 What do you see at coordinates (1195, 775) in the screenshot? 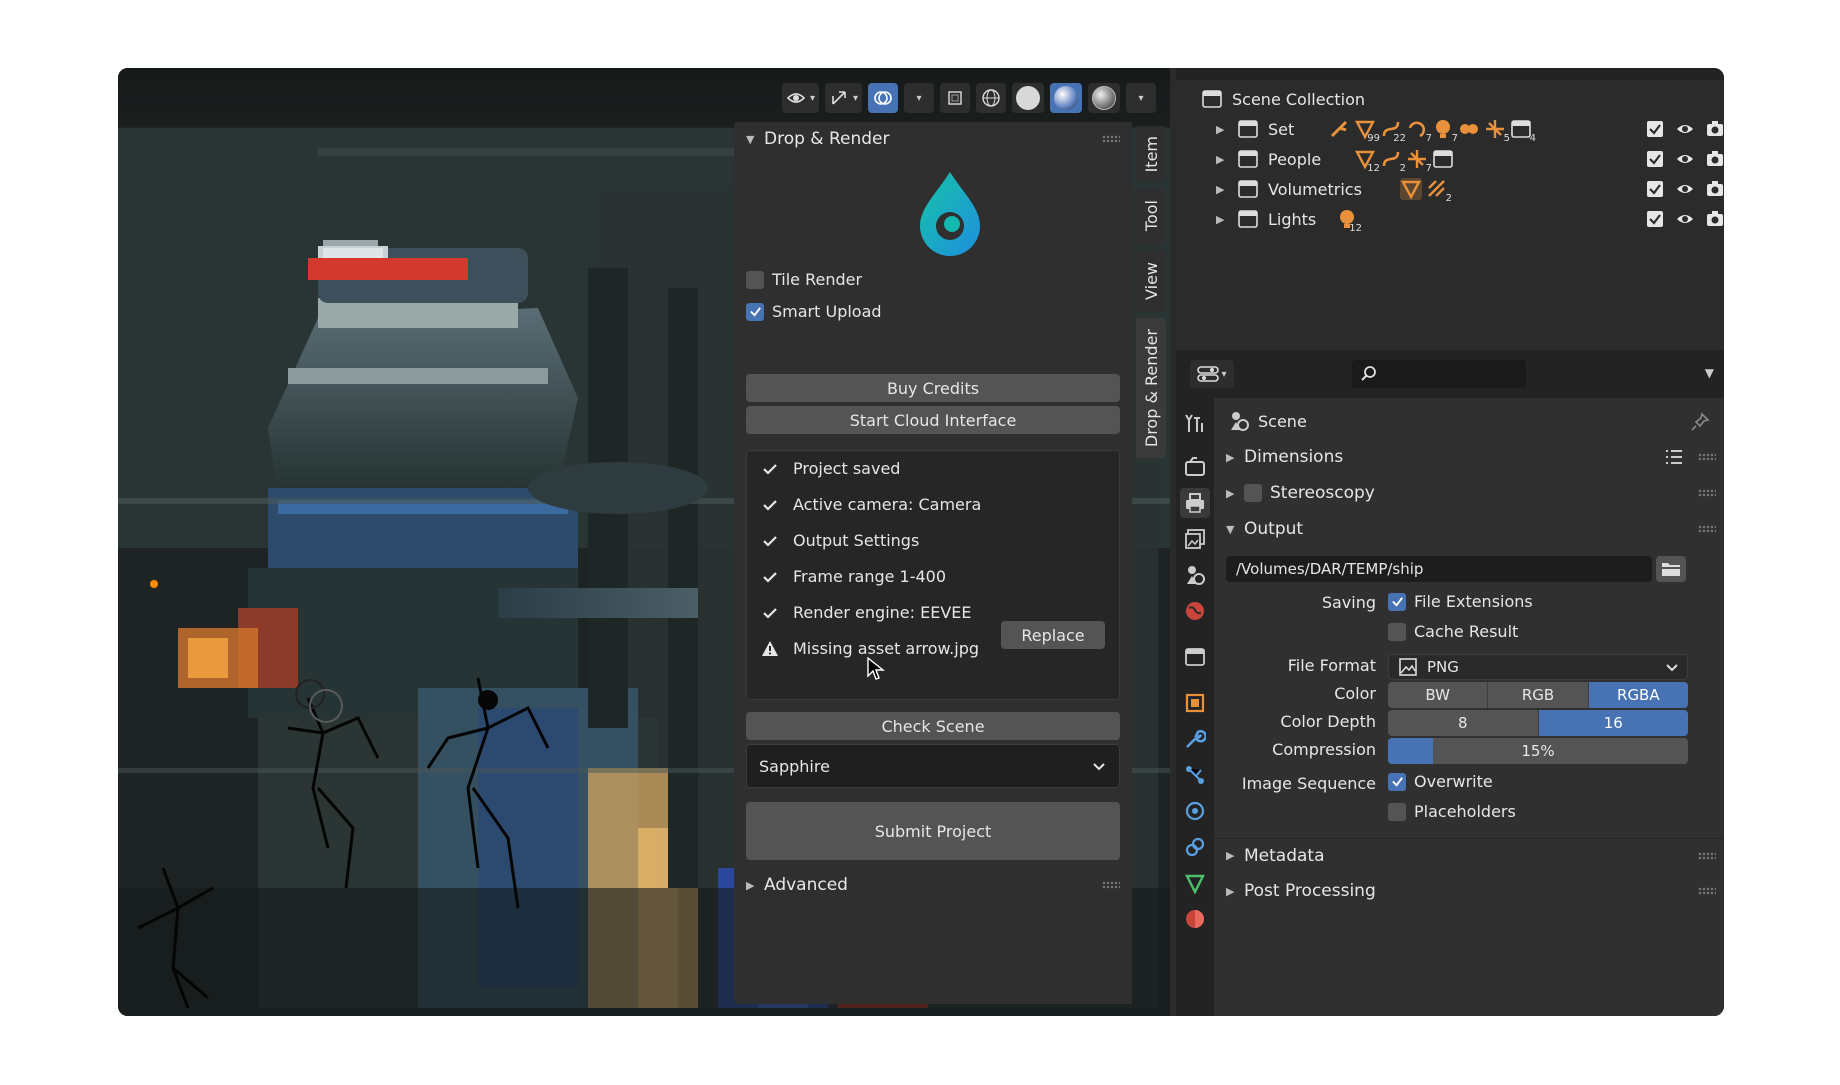
I see `tab-particles` at bounding box center [1195, 775].